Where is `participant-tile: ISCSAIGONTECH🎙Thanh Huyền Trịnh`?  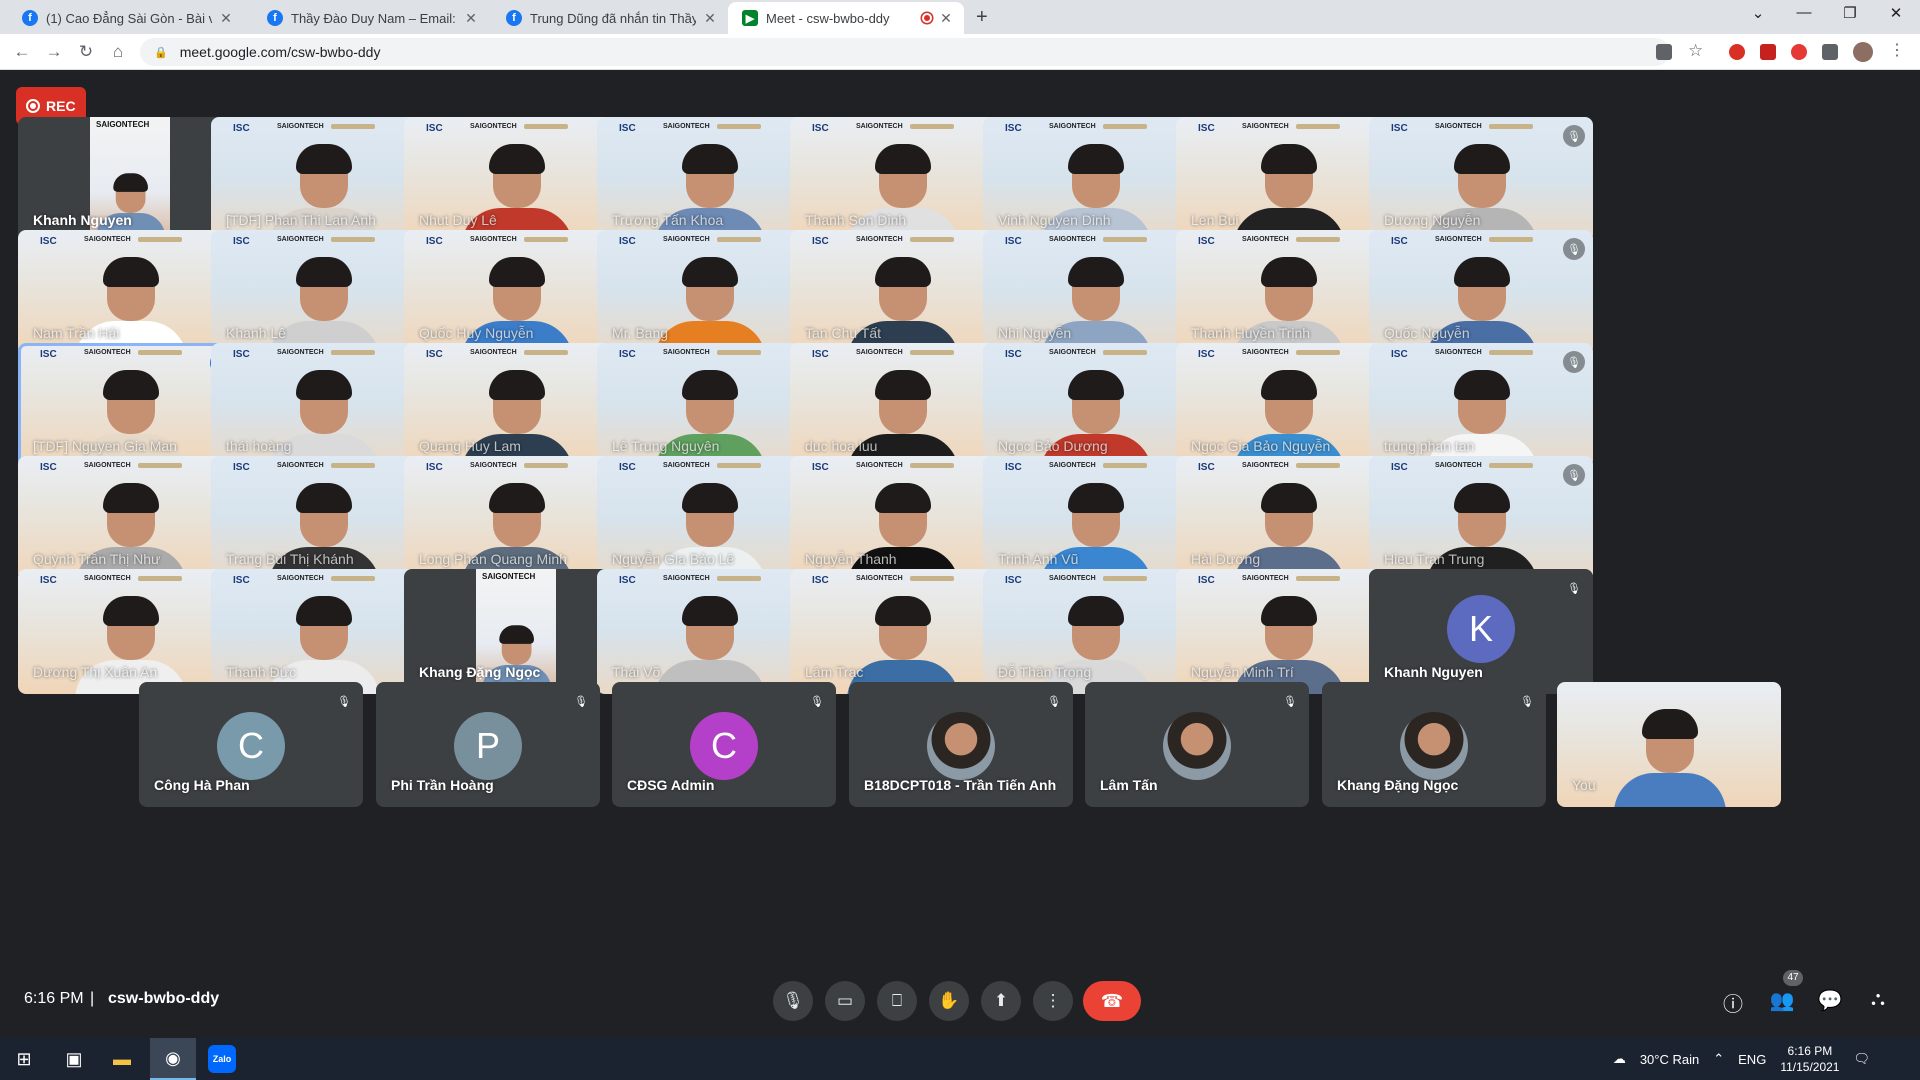
participant-tile: ISCSAIGONTECH🎙Thanh Huyền Trịnh is located at coordinates (1288, 292).